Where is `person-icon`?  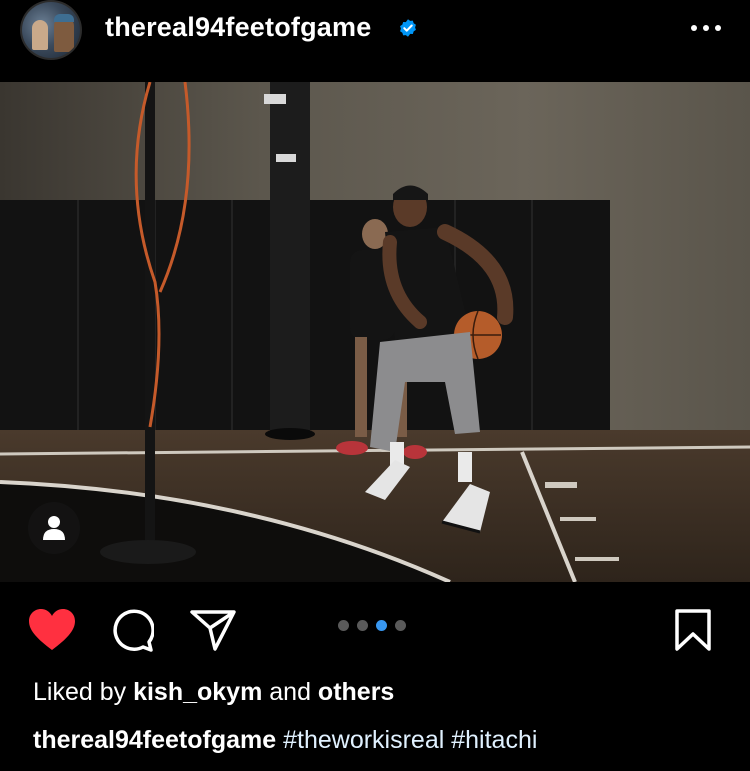
person-icon is located at coordinates (54, 528).